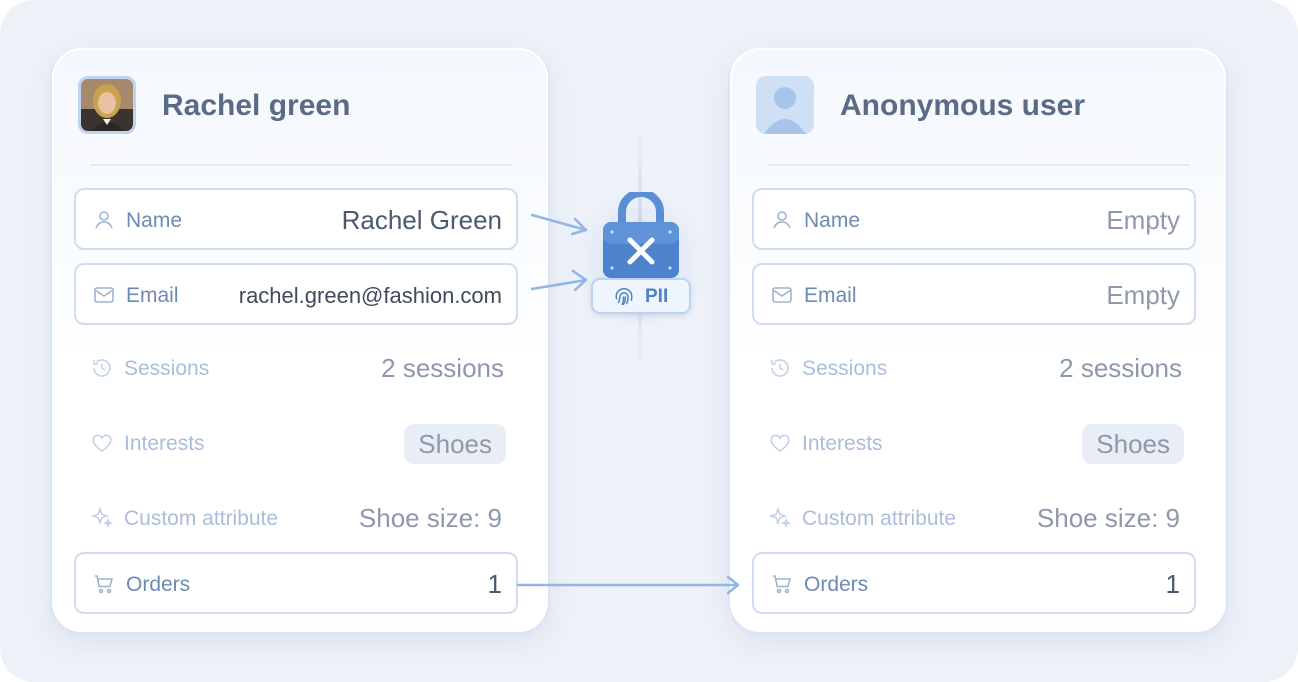  I want to click on pii-badge: PII, so click(641, 296).